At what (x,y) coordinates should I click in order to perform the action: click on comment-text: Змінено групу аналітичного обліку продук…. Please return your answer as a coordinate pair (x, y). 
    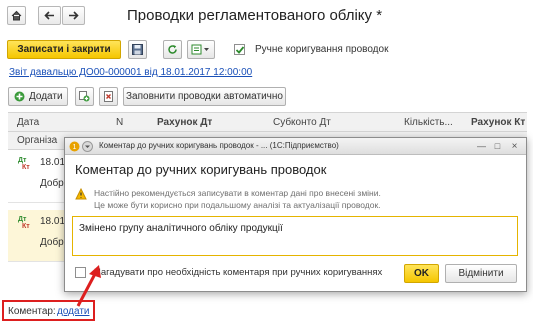
    Looking at the image, I should click on (181, 228).